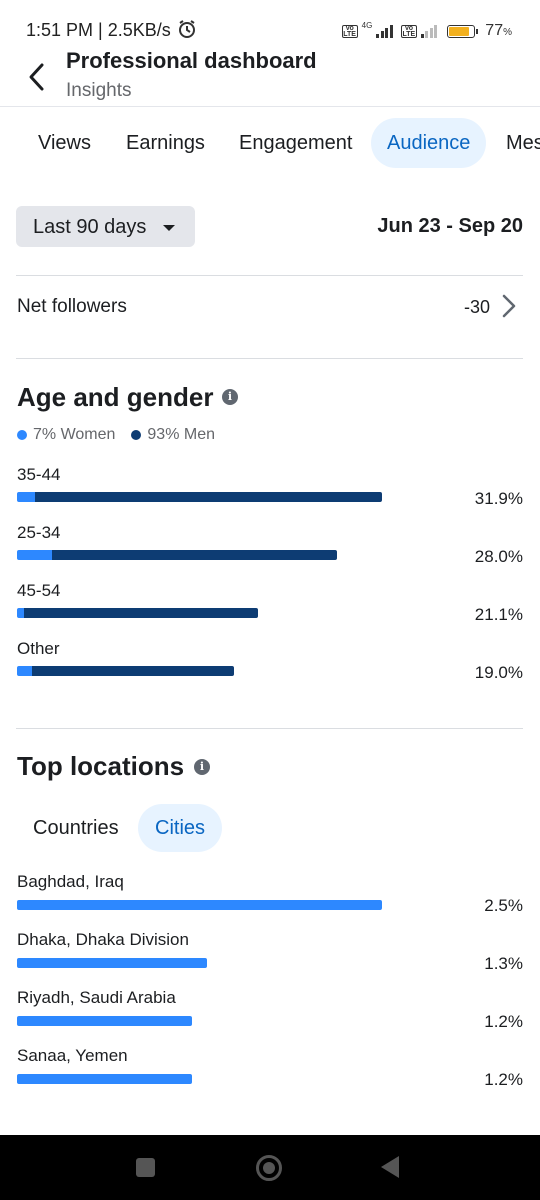 The width and height of the screenshot is (540, 1200). What do you see at coordinates (408, 31) in the screenshot?
I see `volte-icon-2: Vo LTE` at bounding box center [408, 31].